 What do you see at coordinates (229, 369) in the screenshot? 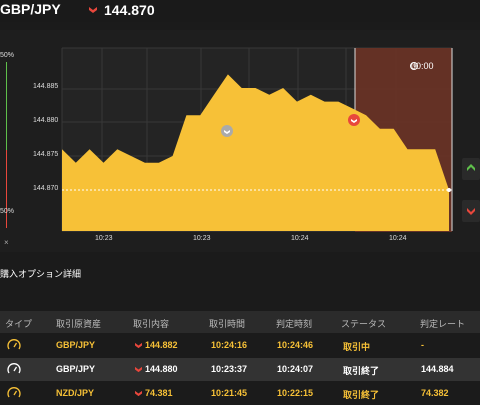
I see `cell-time: 10:23:37` at bounding box center [229, 369].